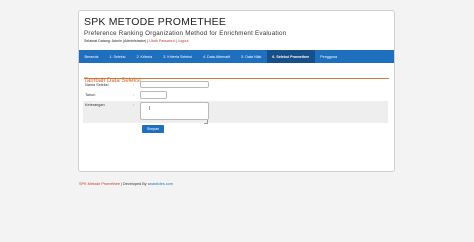  Describe the element at coordinates (160, 184) in the screenshot. I see `footer-site-link: anasticles.com` at that location.